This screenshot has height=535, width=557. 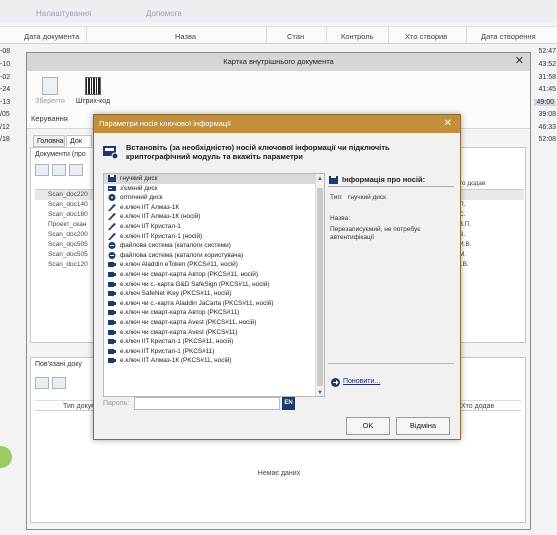 I want to click on password-field, so click(x=207, y=403).